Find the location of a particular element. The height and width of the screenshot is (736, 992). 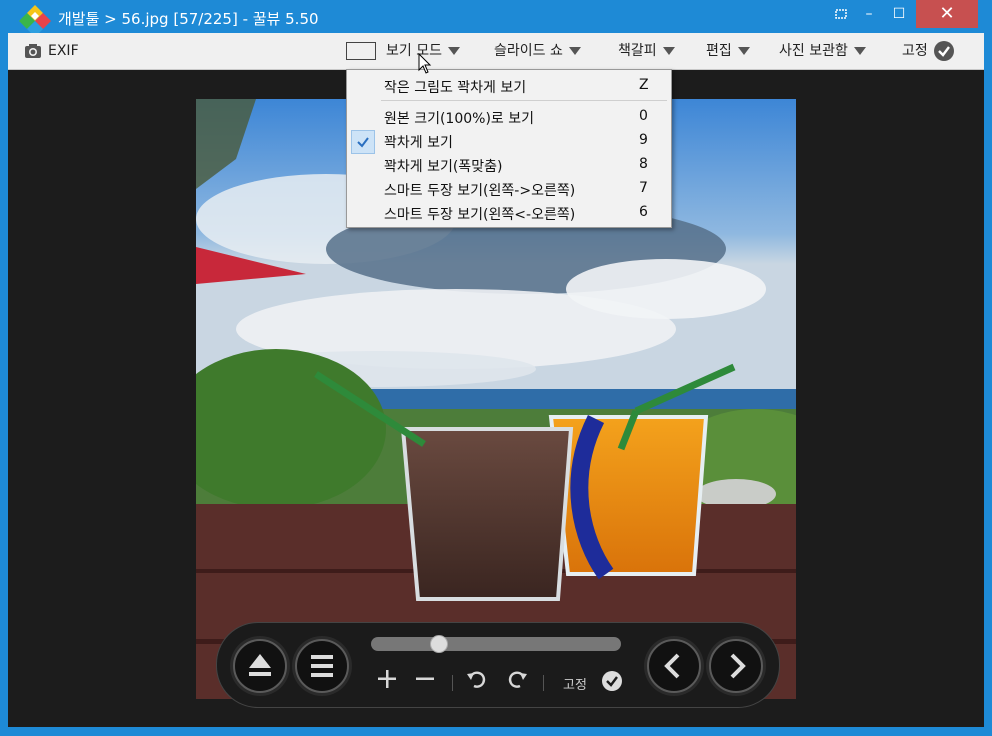

bookmark-label: 책갈피 is located at coordinates (637, 51).